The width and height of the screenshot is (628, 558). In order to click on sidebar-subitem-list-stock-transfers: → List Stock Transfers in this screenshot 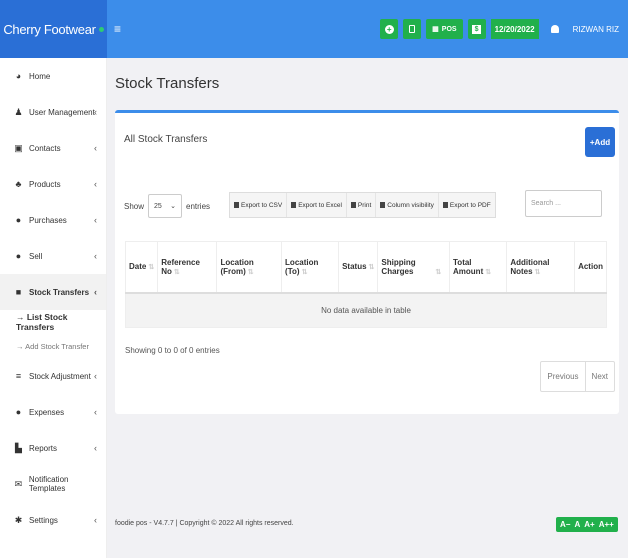, I will do `click(53, 322)`.